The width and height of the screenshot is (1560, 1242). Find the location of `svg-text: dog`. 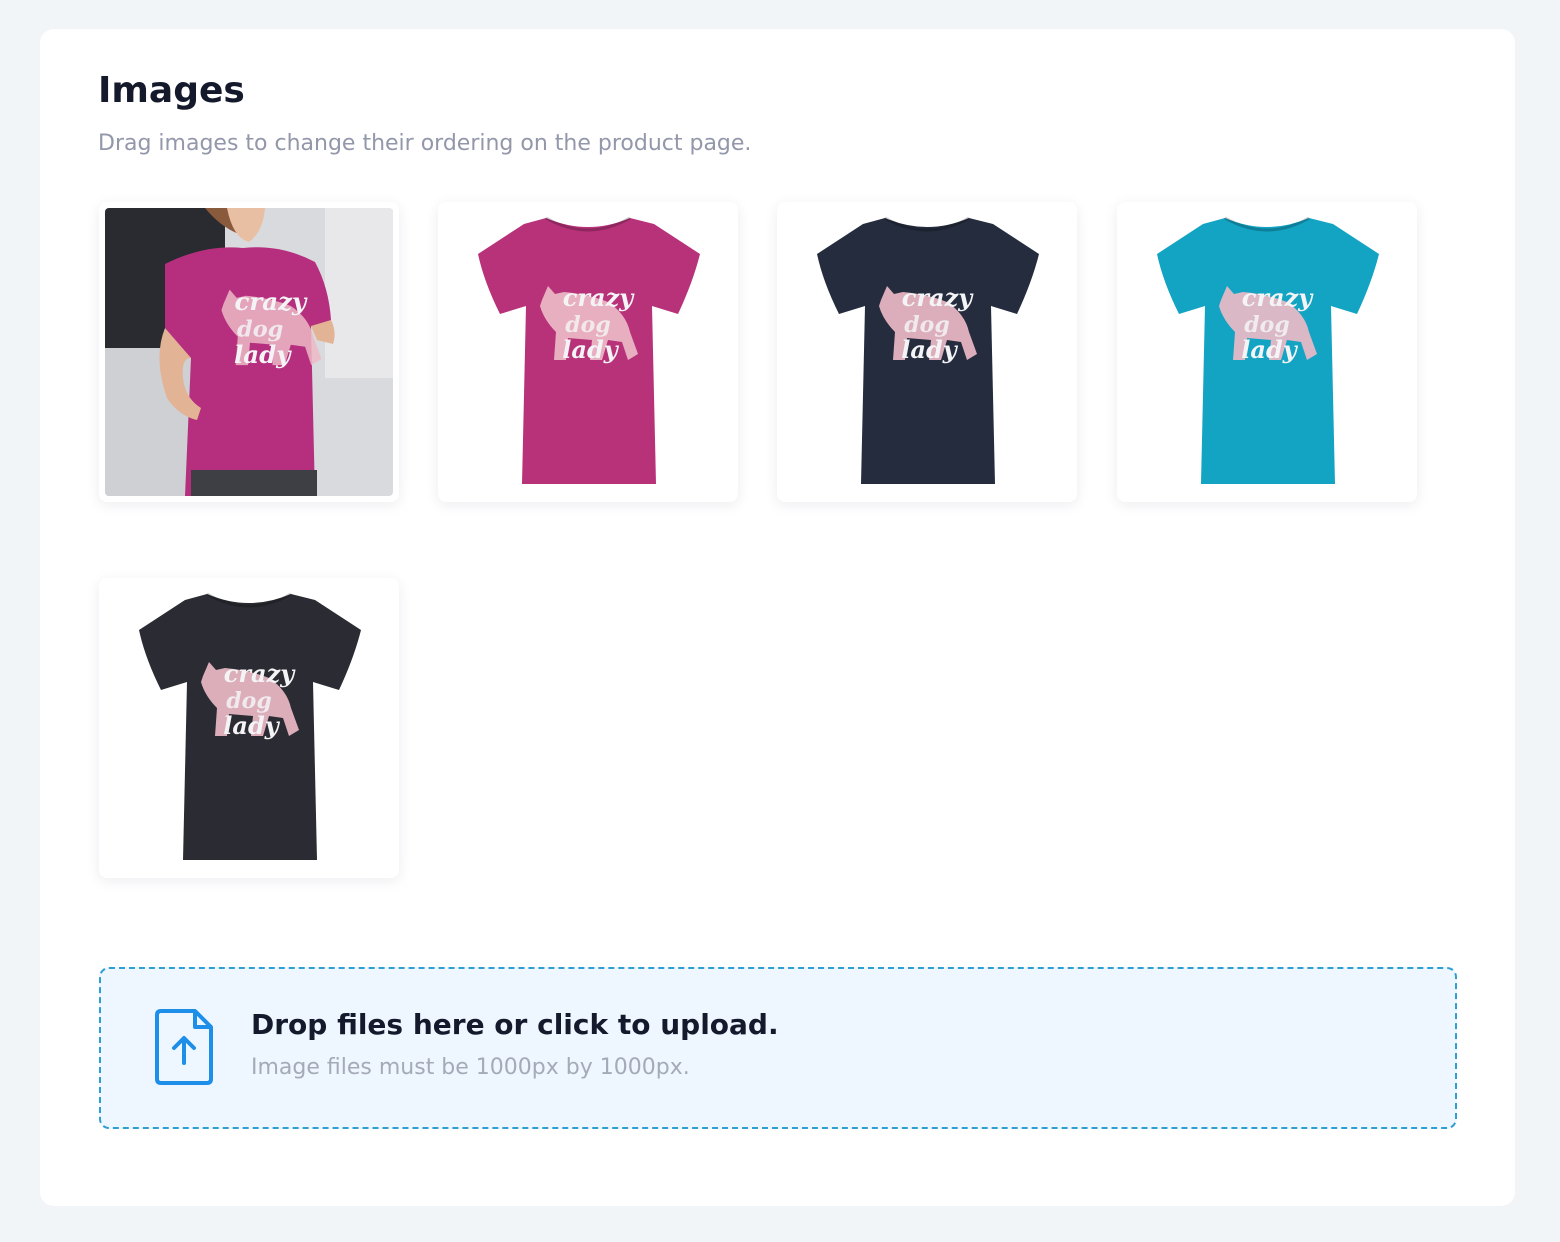

svg-text: dog is located at coordinates (260, 330).